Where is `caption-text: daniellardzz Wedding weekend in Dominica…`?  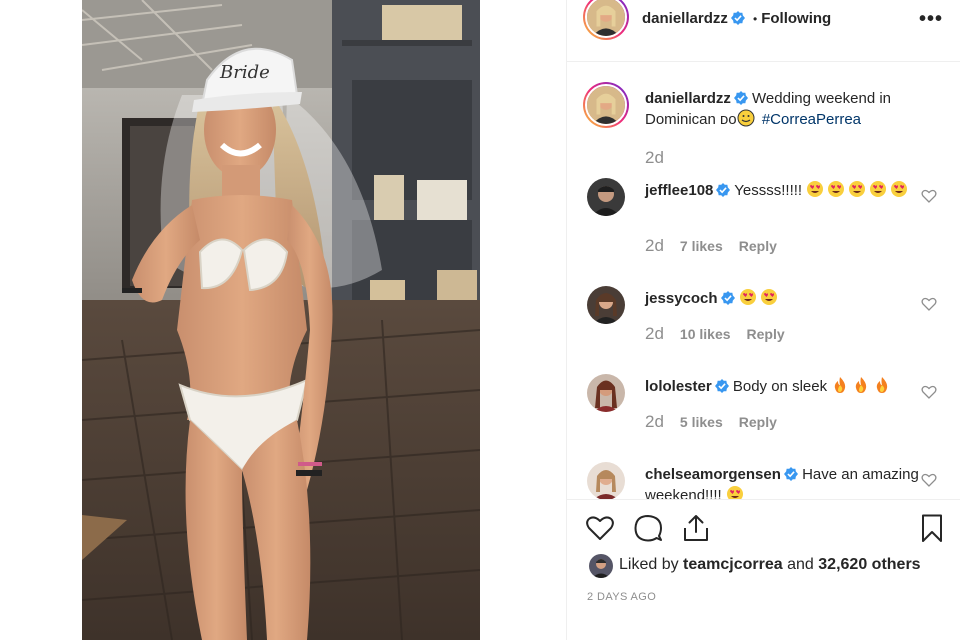 caption-text: daniellardzz Wedding weekend in Dominica… is located at coordinates (782, 109).